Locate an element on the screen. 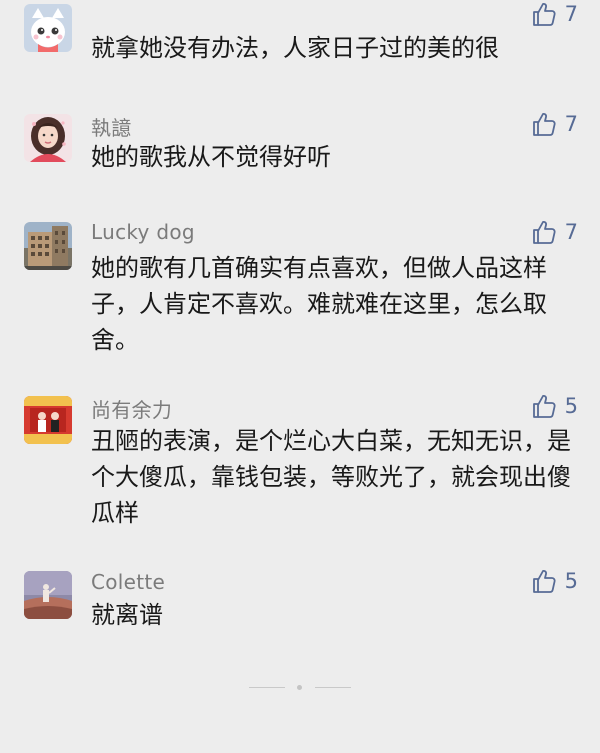  red-stage-avatar is located at coordinates (48, 420).